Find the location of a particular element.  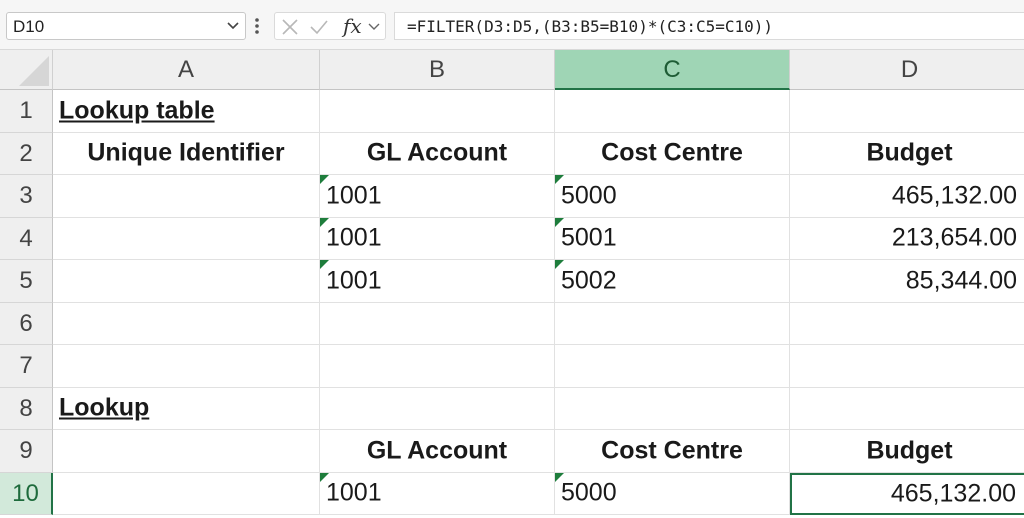

cell-value: Unique Identifier is located at coordinates (186, 152).